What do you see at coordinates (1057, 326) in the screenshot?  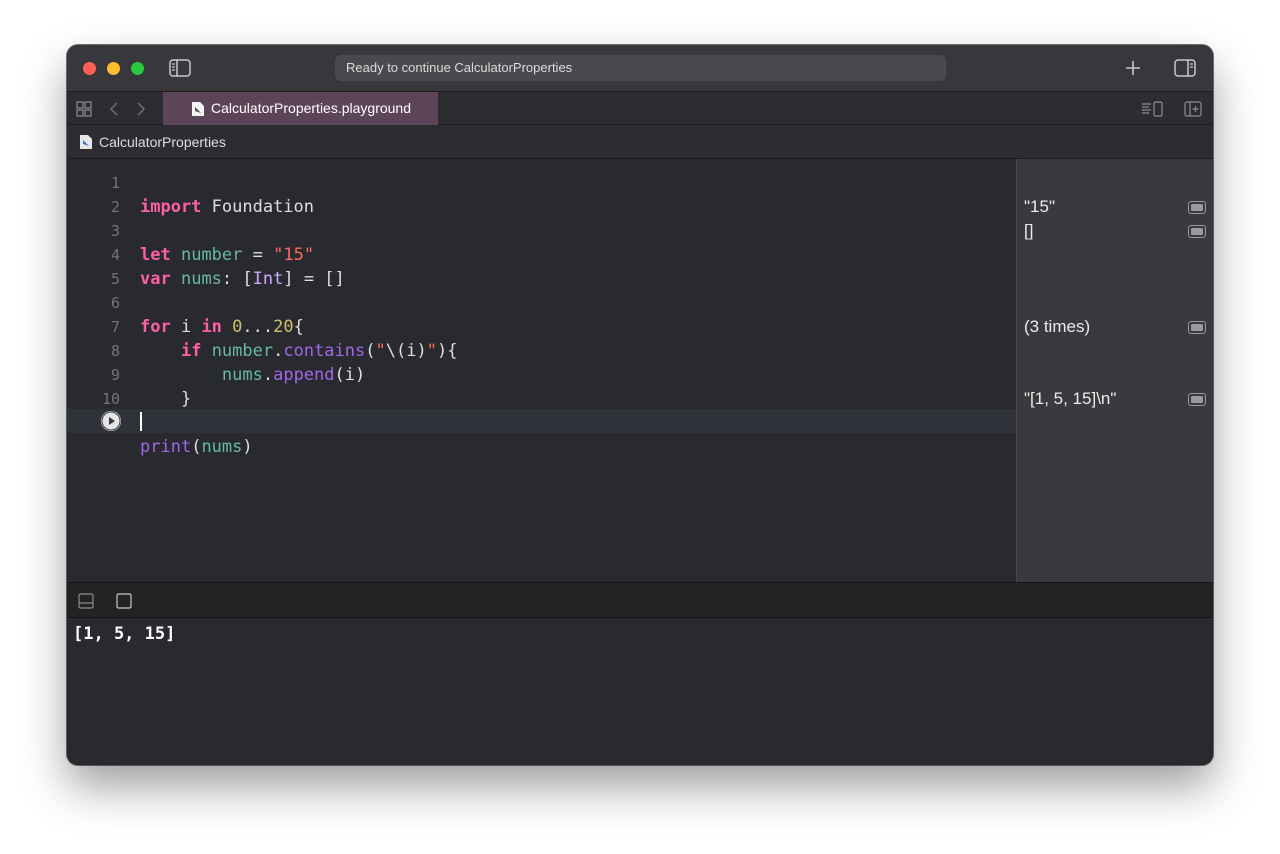 I see `result-value: (3 times)` at bounding box center [1057, 326].